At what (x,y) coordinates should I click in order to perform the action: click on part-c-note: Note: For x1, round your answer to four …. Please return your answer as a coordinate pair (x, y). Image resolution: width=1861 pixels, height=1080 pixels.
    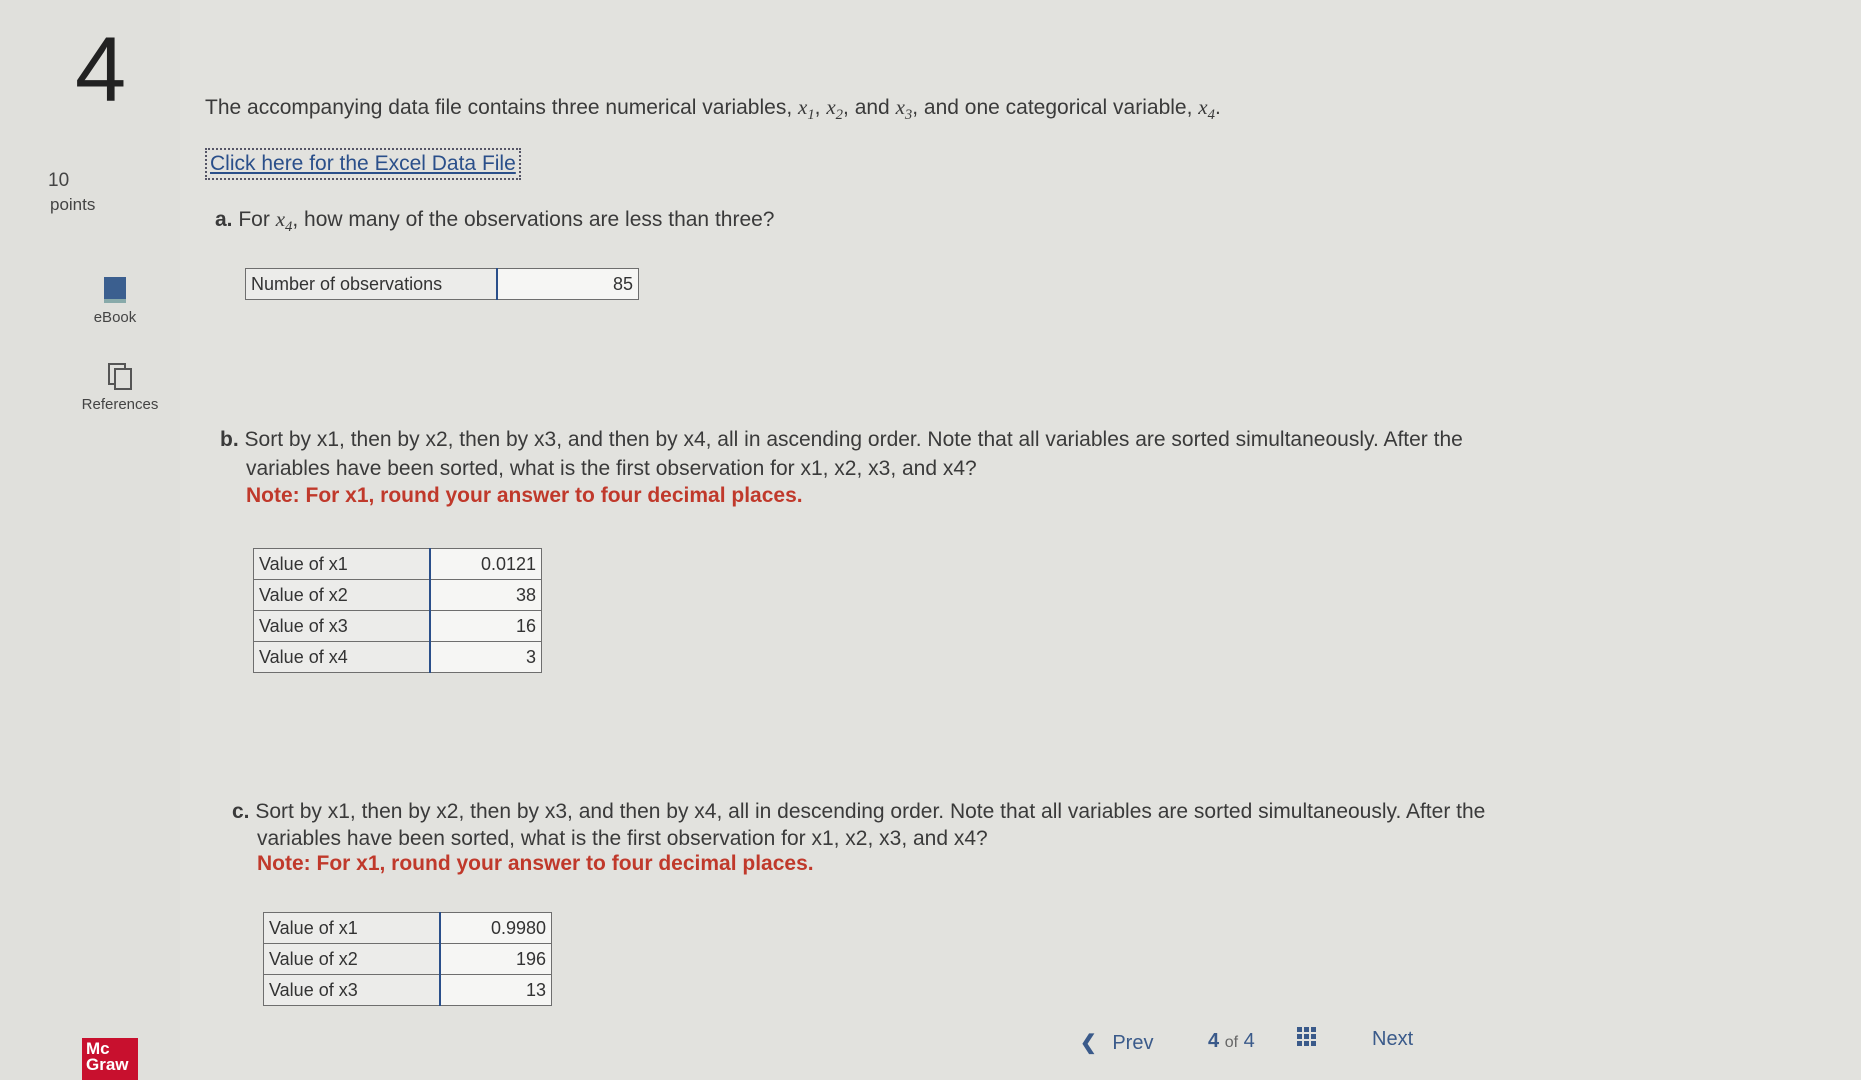
    Looking at the image, I should click on (535, 863).